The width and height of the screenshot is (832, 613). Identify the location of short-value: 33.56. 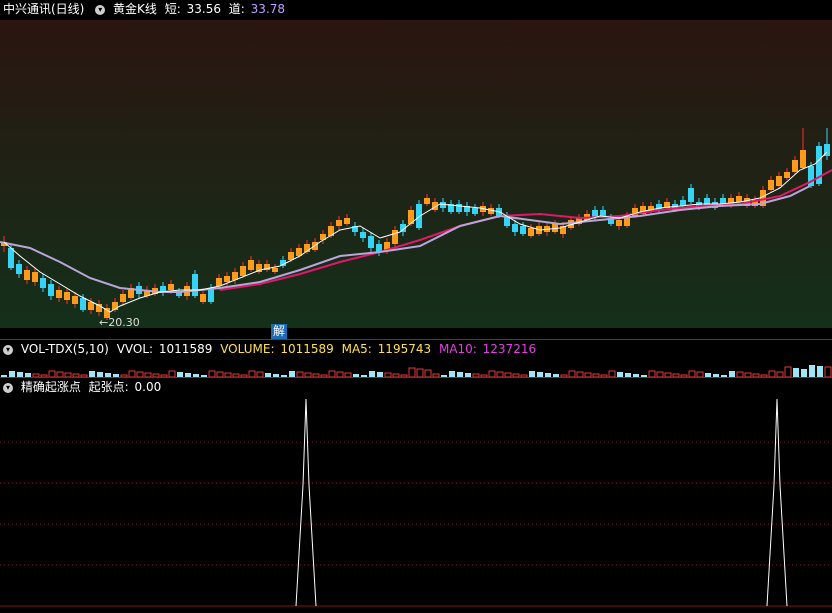
(203, 9).